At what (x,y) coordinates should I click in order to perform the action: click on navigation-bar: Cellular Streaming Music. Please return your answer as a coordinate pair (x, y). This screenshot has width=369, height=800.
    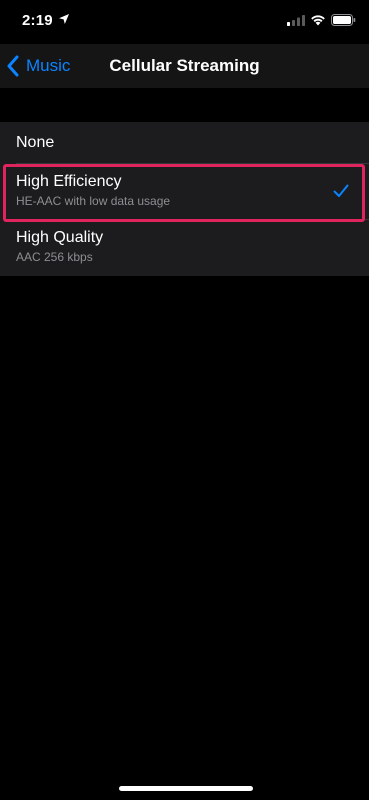
    Looking at the image, I should click on (184, 66).